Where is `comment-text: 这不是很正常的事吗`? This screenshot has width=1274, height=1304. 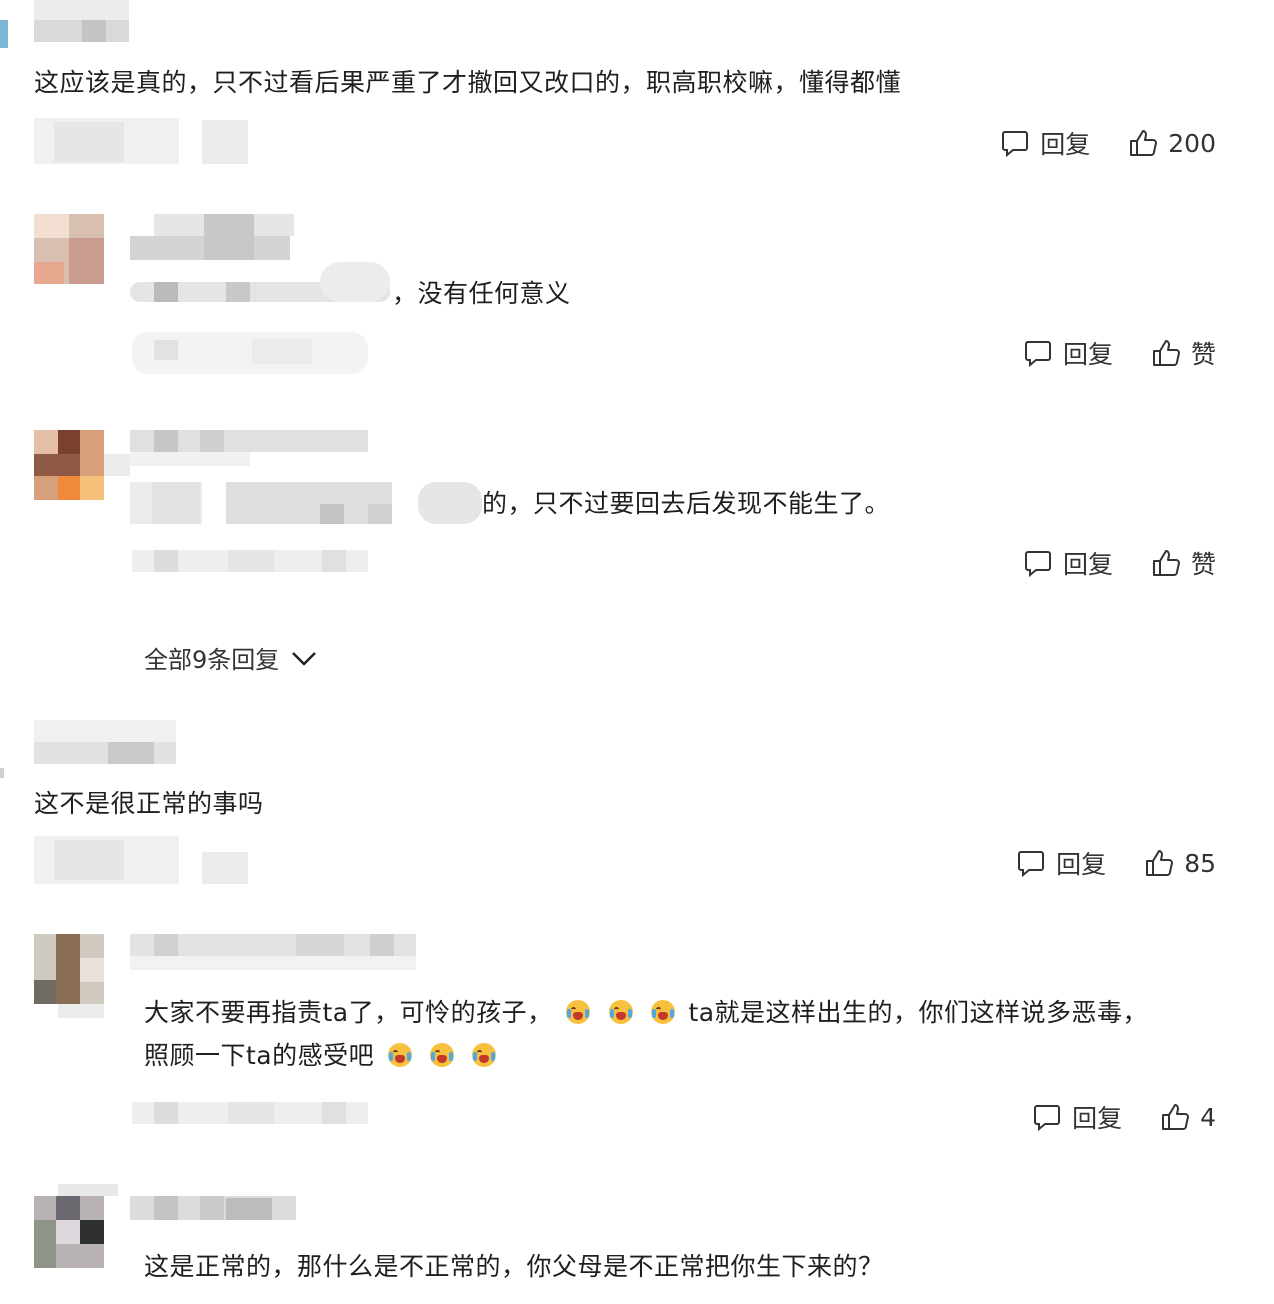
comment-text: 这不是很正常的事吗 is located at coordinates (149, 803).